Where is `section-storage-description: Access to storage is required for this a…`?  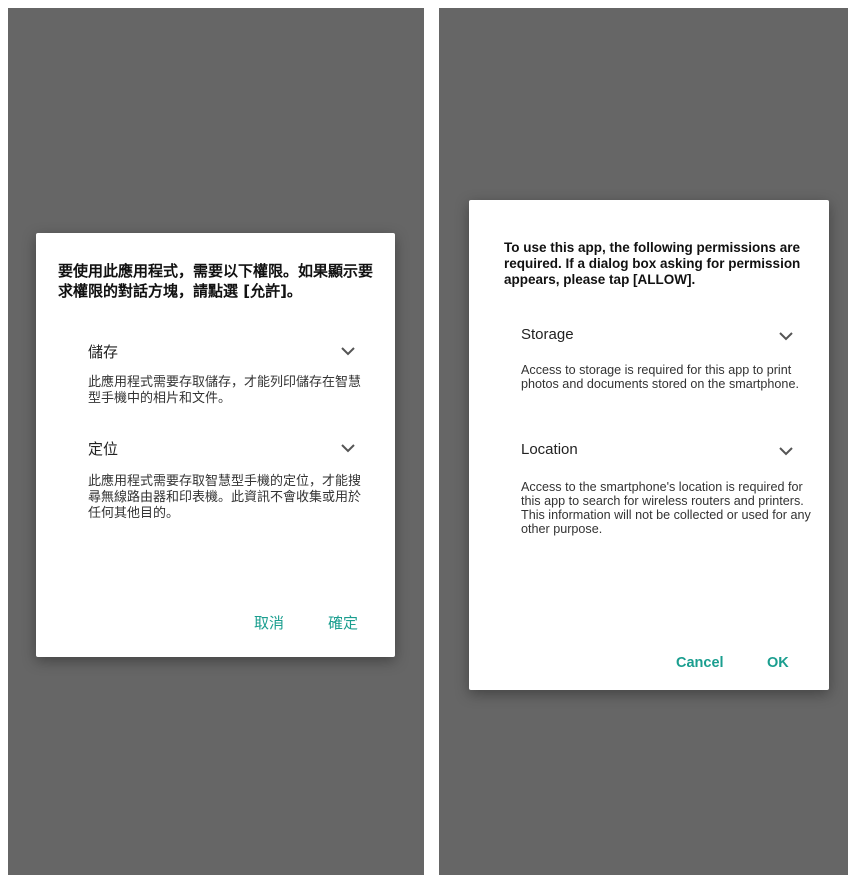 section-storage-description: Access to storage is required for this a… is located at coordinates (660, 377).